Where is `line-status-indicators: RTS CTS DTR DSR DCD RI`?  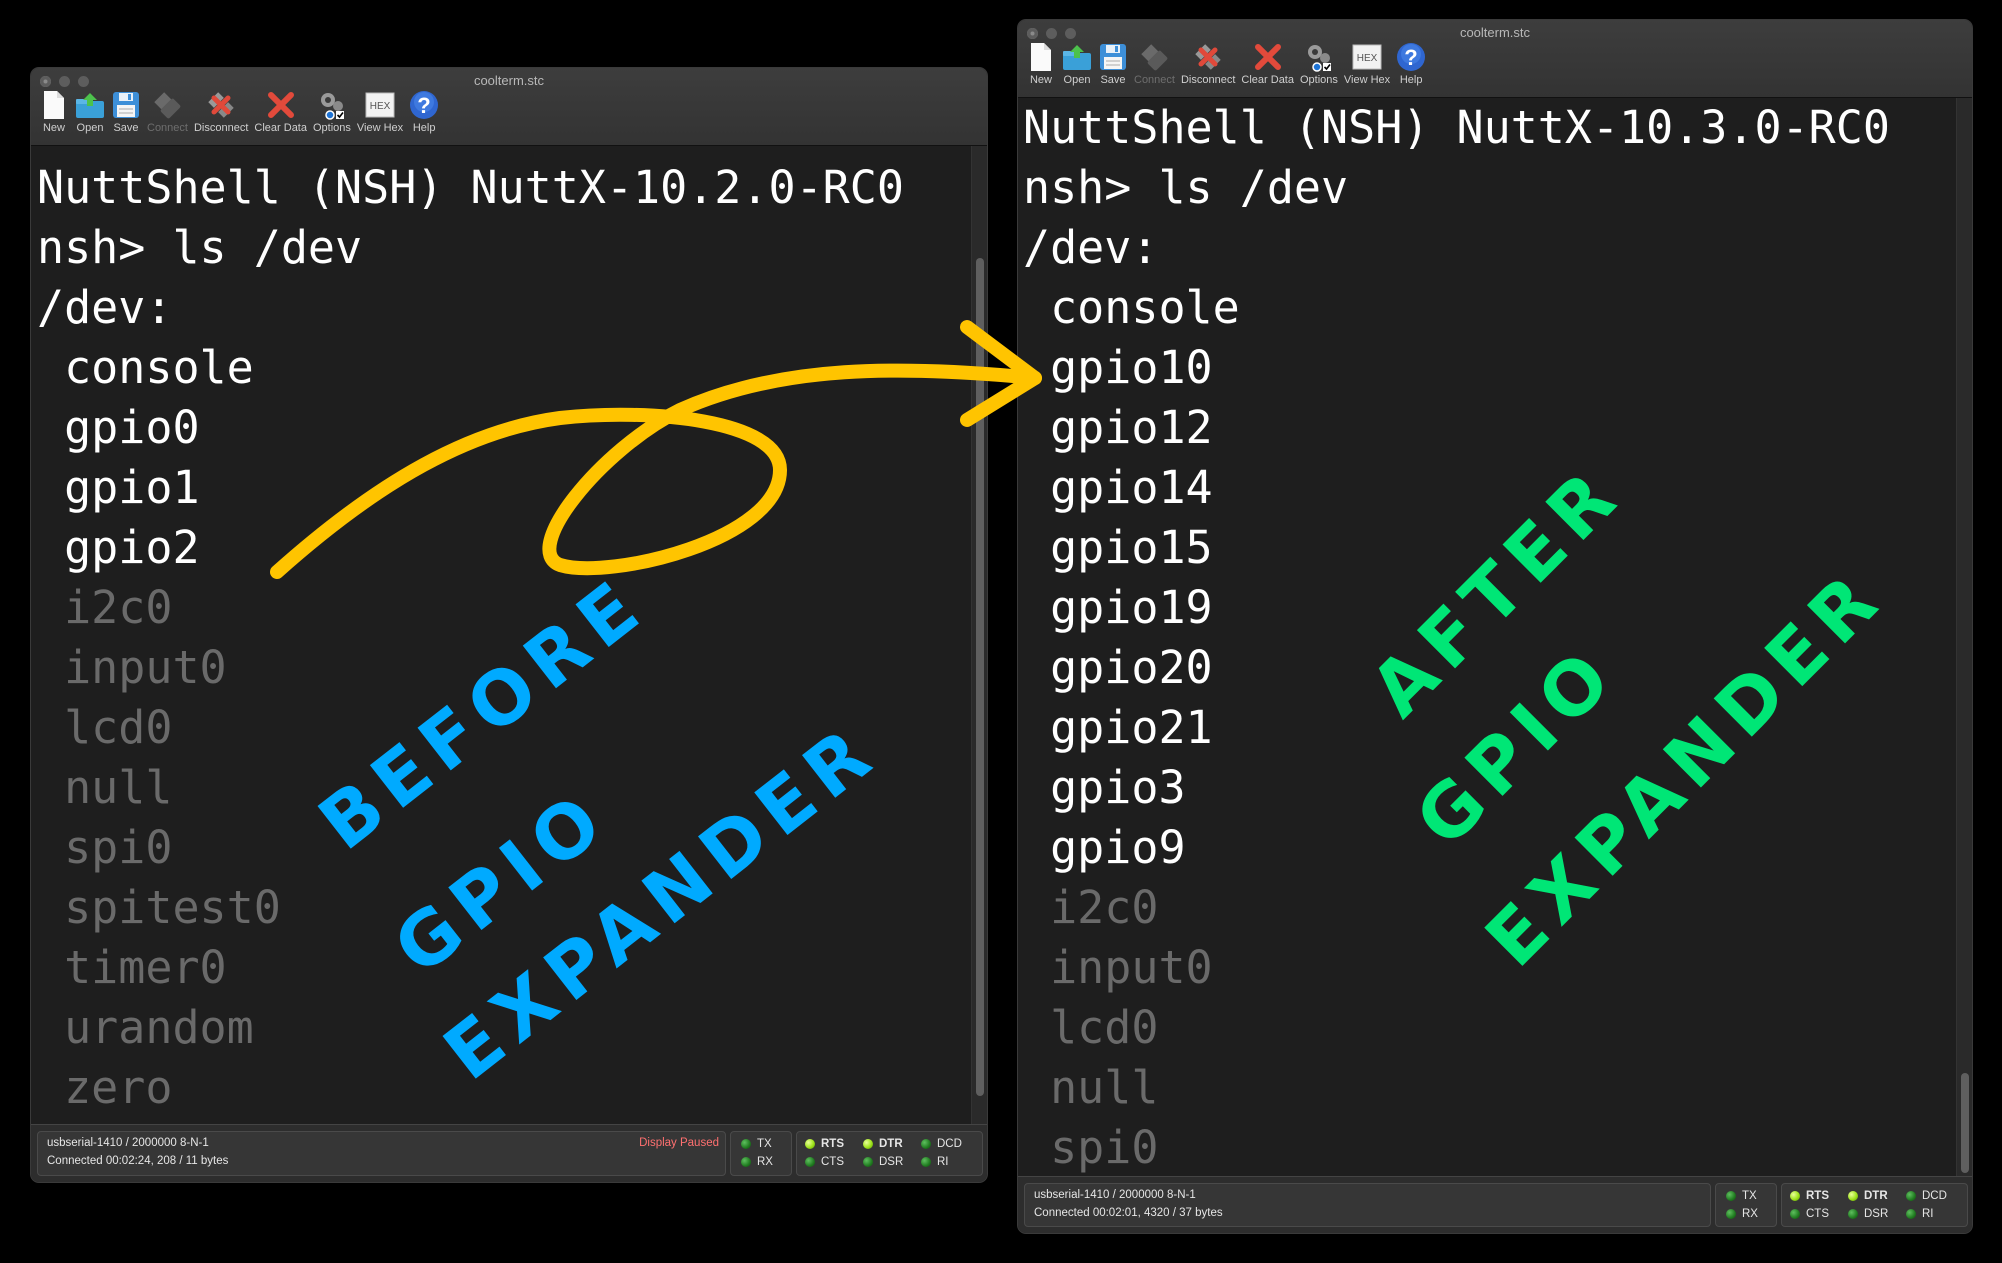 line-status-indicators: RTS CTS DTR DSR DCD RI is located at coordinates (889, 1153).